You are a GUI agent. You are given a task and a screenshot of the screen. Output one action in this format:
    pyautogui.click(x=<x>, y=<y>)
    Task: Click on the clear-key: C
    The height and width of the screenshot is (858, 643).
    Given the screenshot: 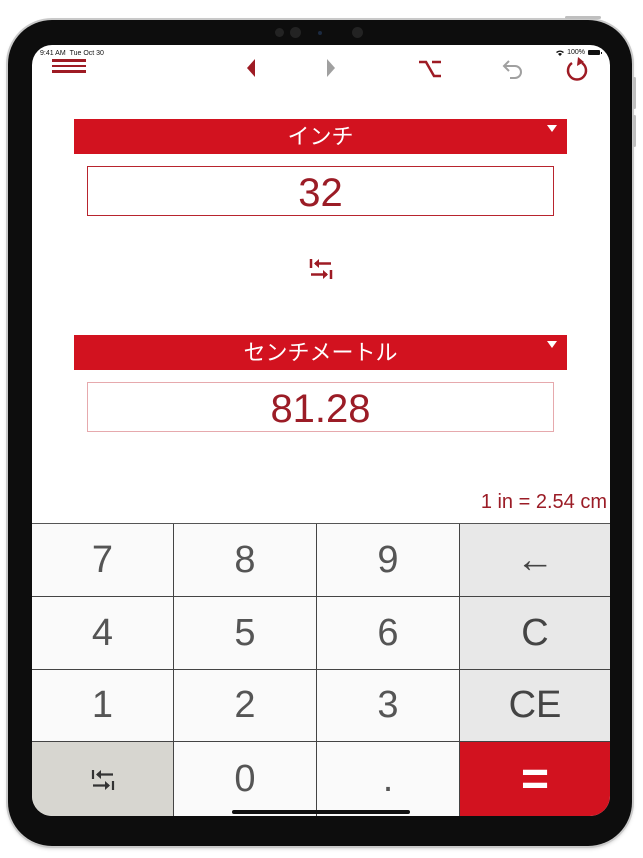 What is the action you would take?
    pyautogui.click(x=535, y=633)
    